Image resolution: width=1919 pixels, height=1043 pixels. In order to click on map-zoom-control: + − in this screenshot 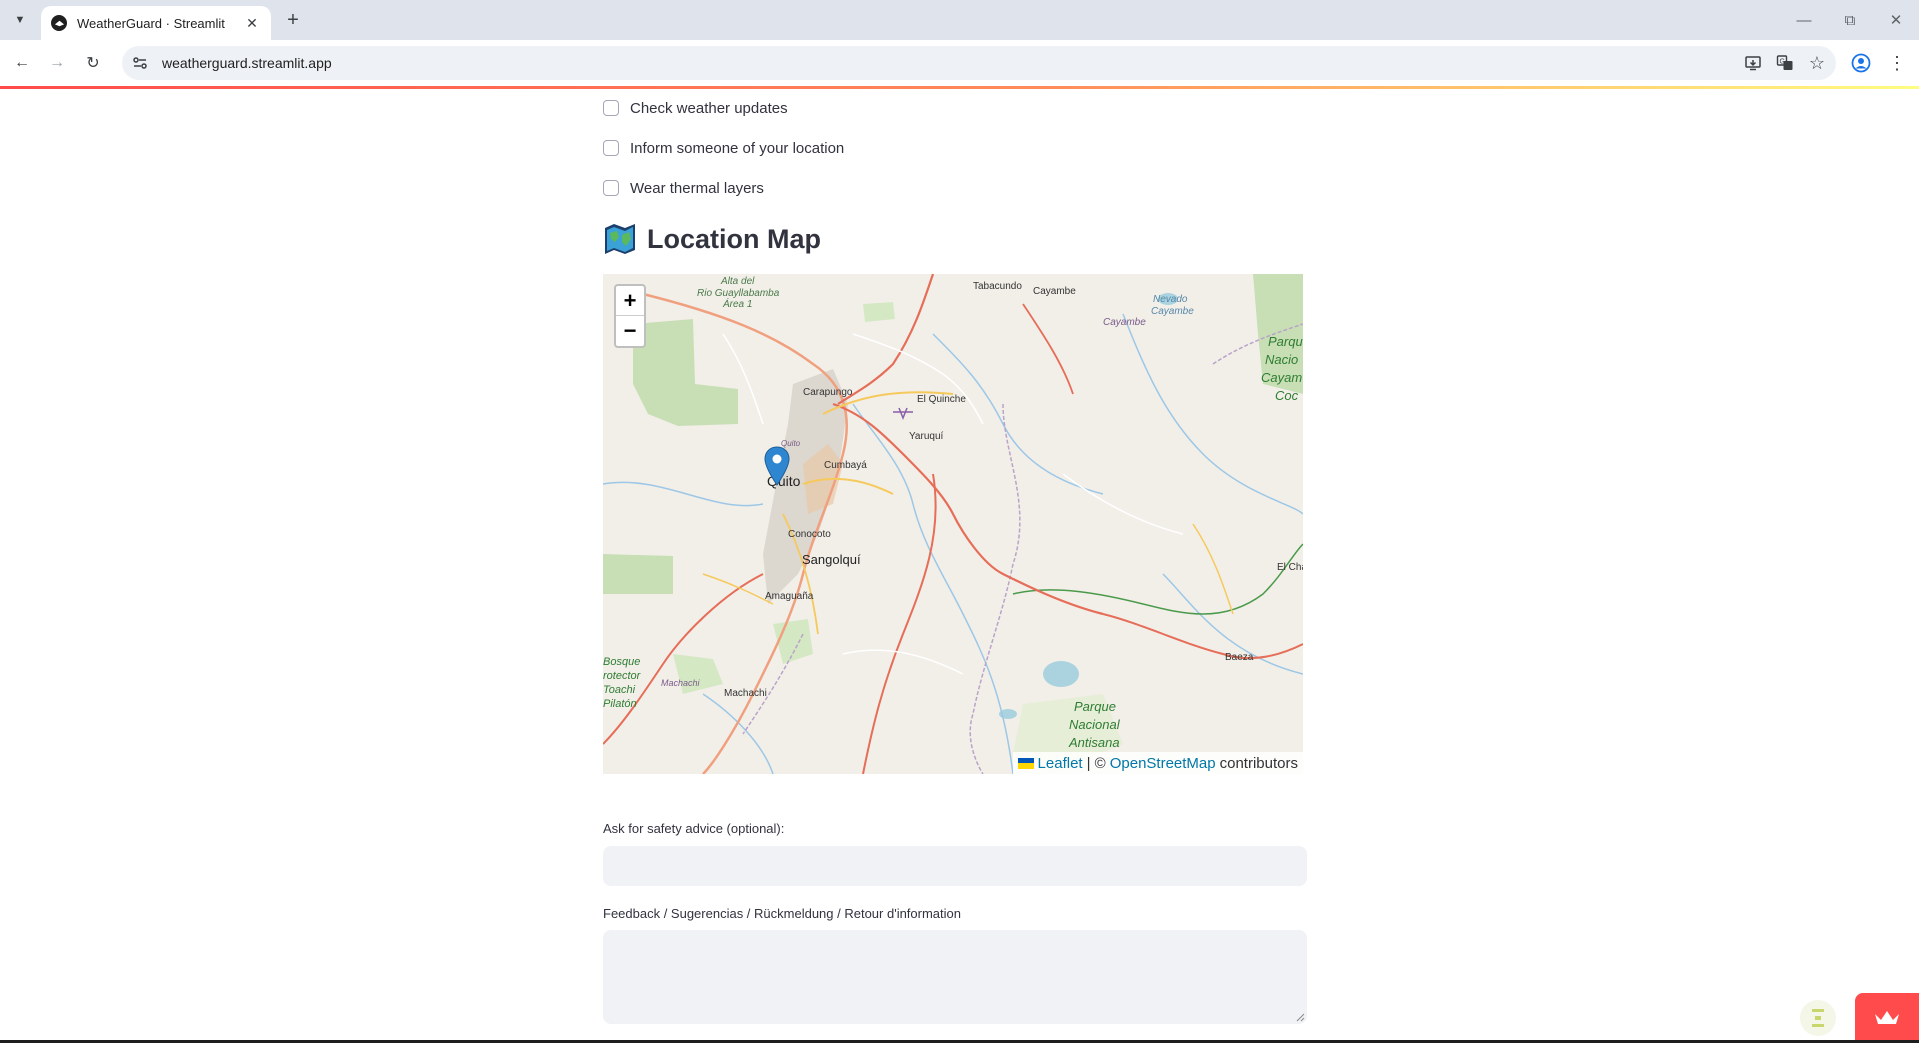, I will do `click(630, 316)`.